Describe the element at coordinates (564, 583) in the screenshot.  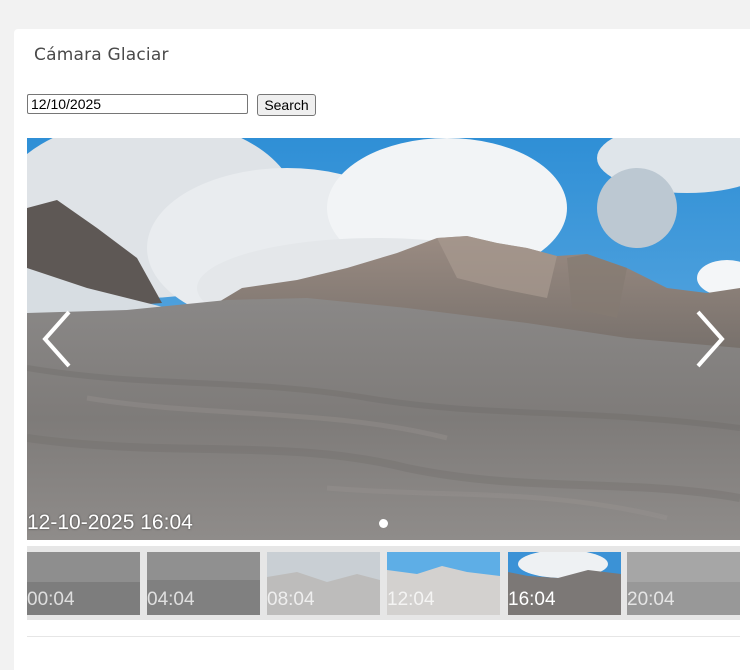
I see `thumbnail-1604: 16:04` at that location.